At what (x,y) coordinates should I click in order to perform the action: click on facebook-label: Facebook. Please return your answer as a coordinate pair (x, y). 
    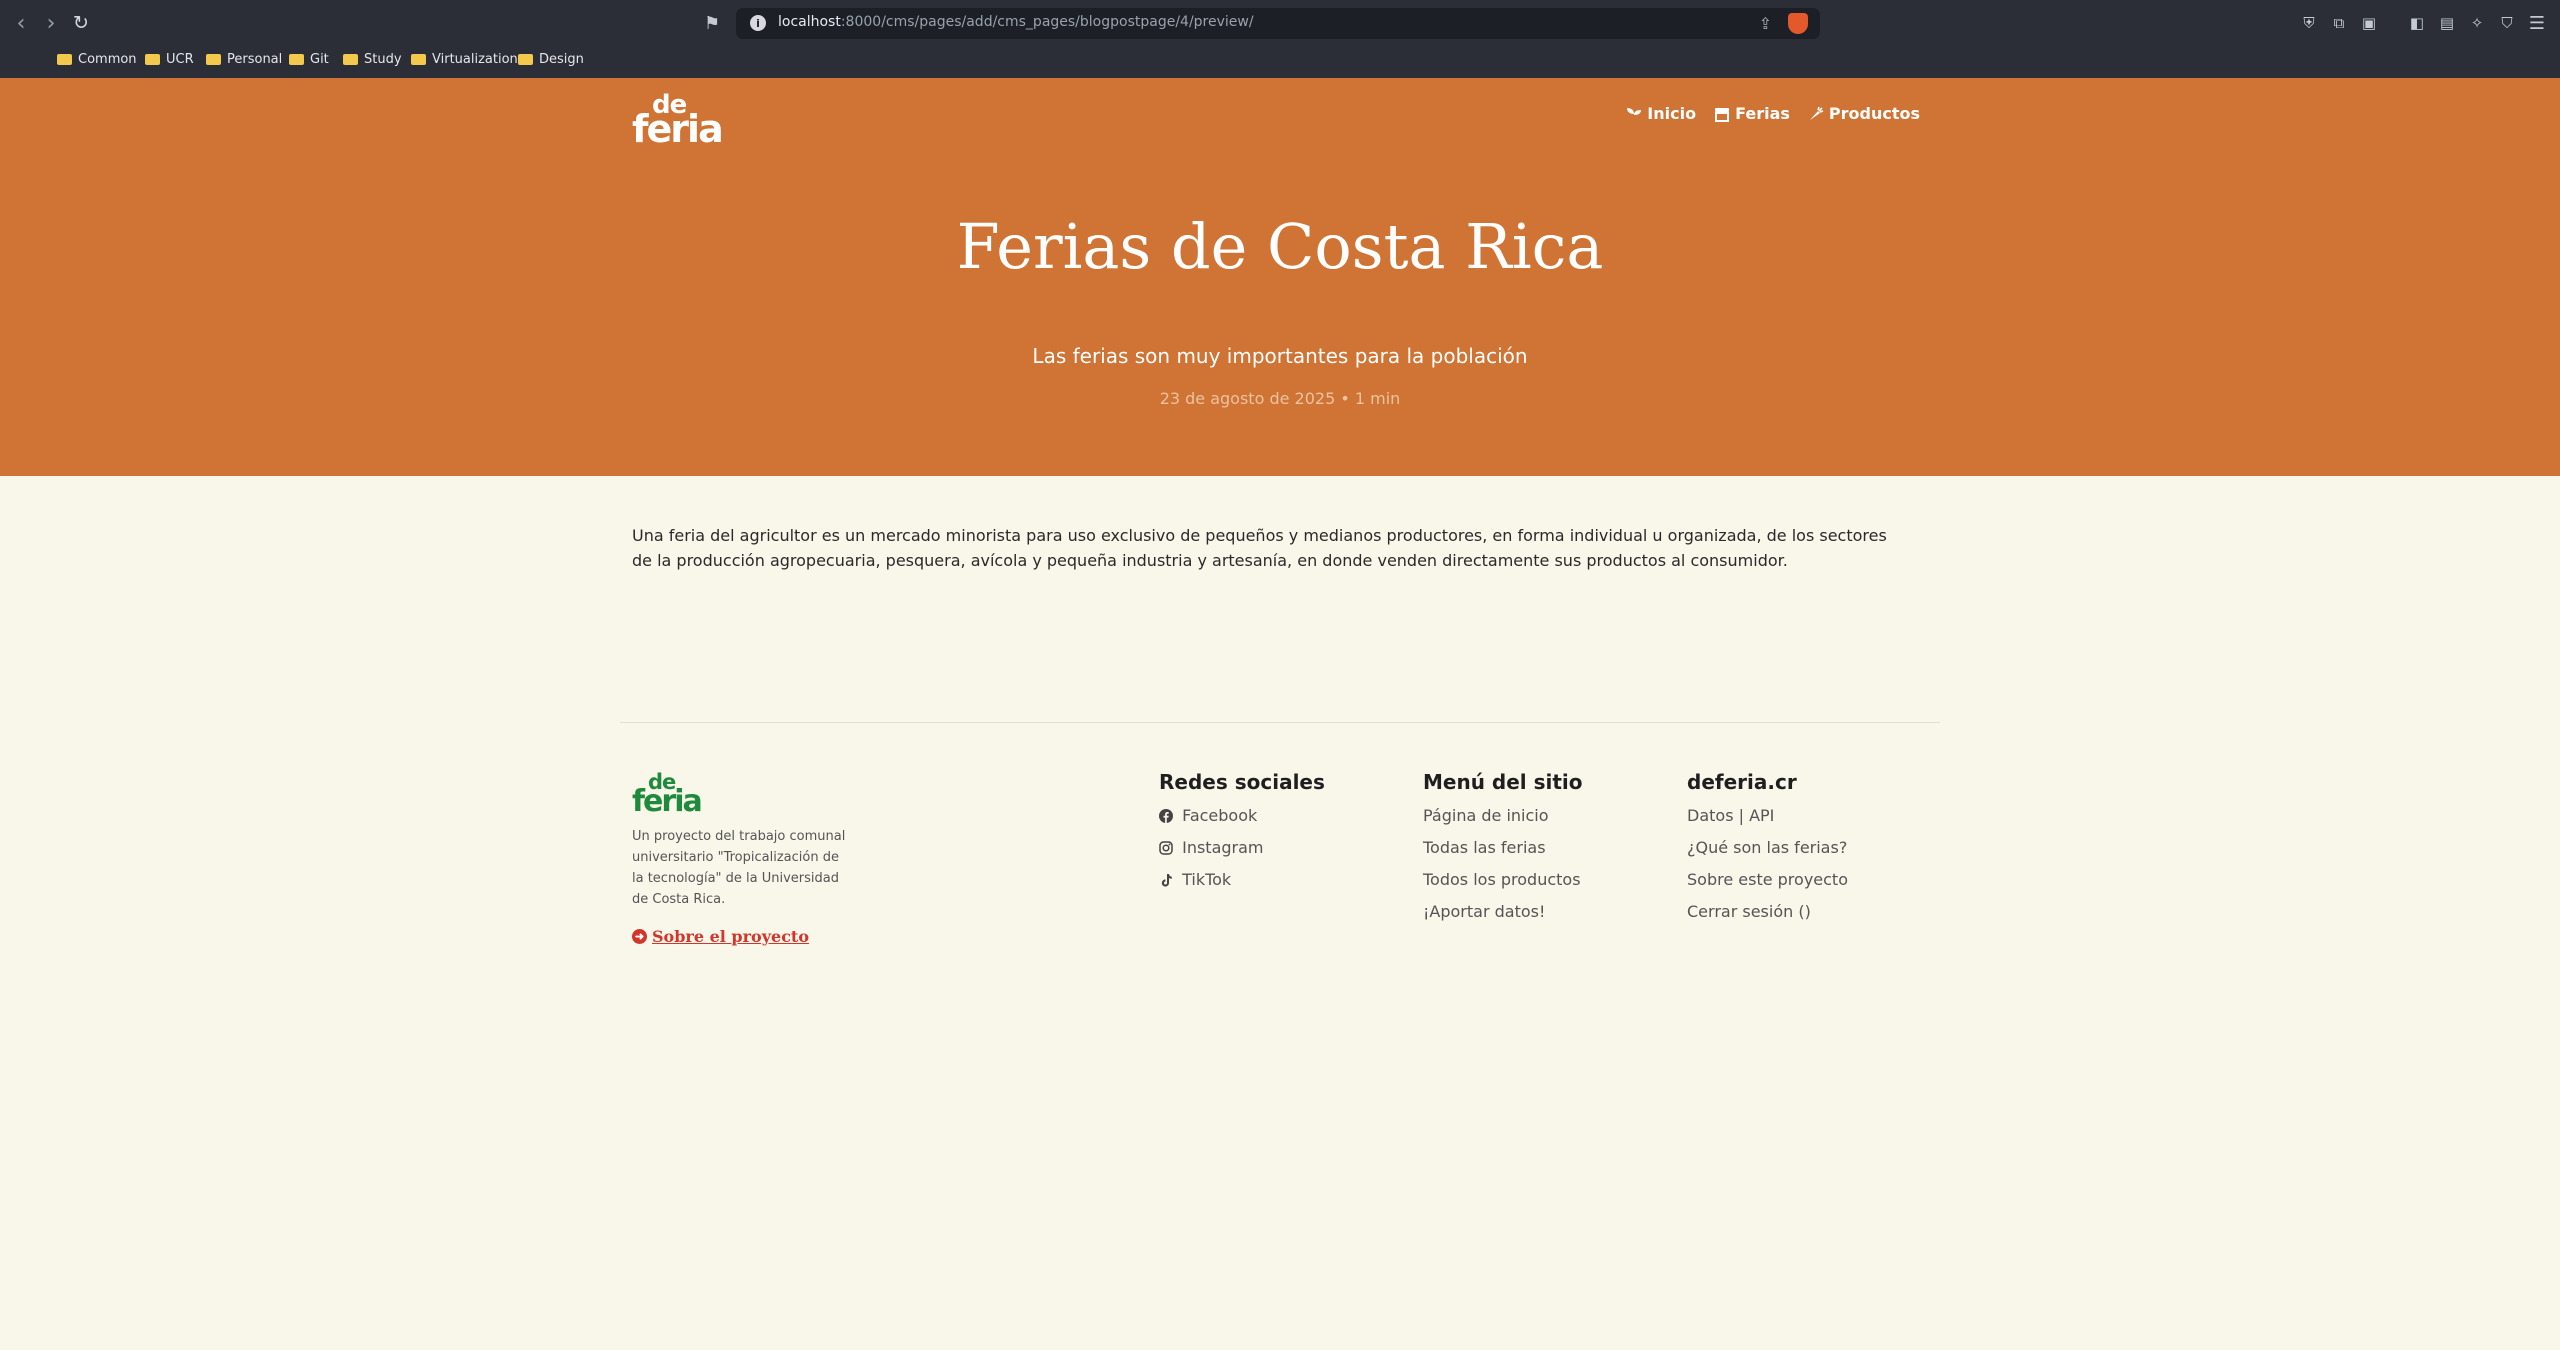
    Looking at the image, I should click on (1220, 815).